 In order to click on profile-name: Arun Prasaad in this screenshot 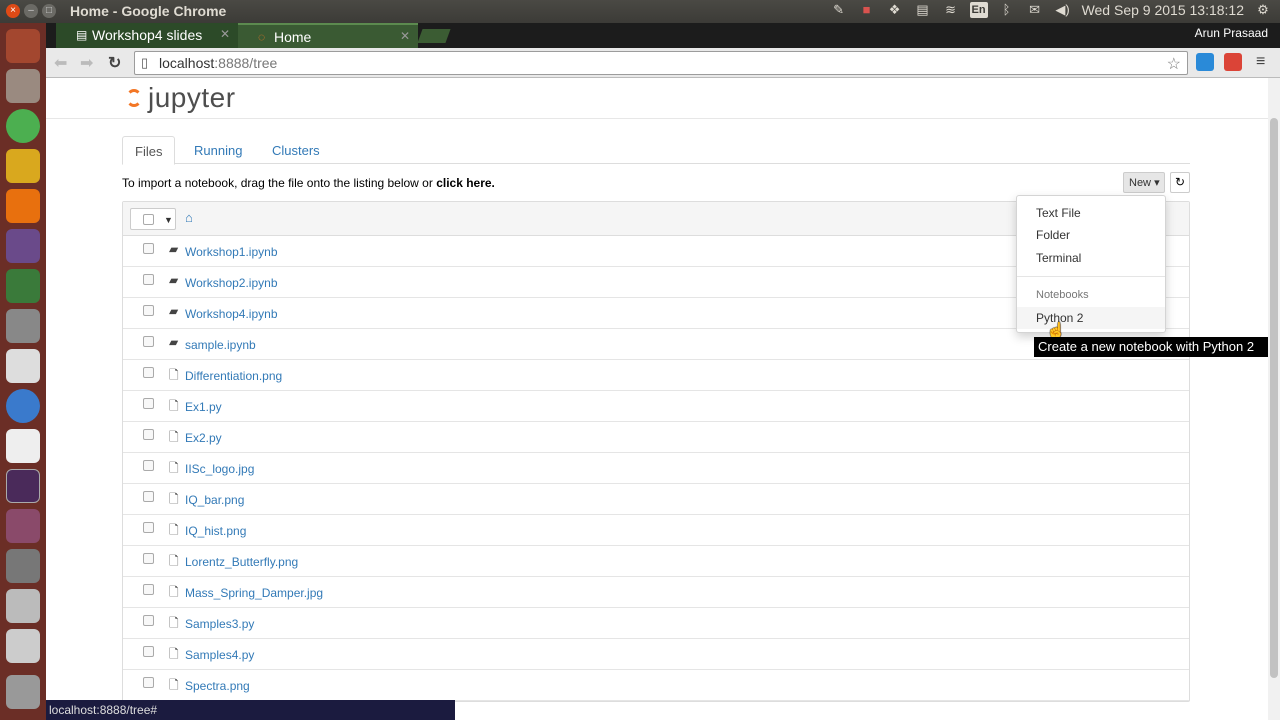, I will do `click(1231, 33)`.